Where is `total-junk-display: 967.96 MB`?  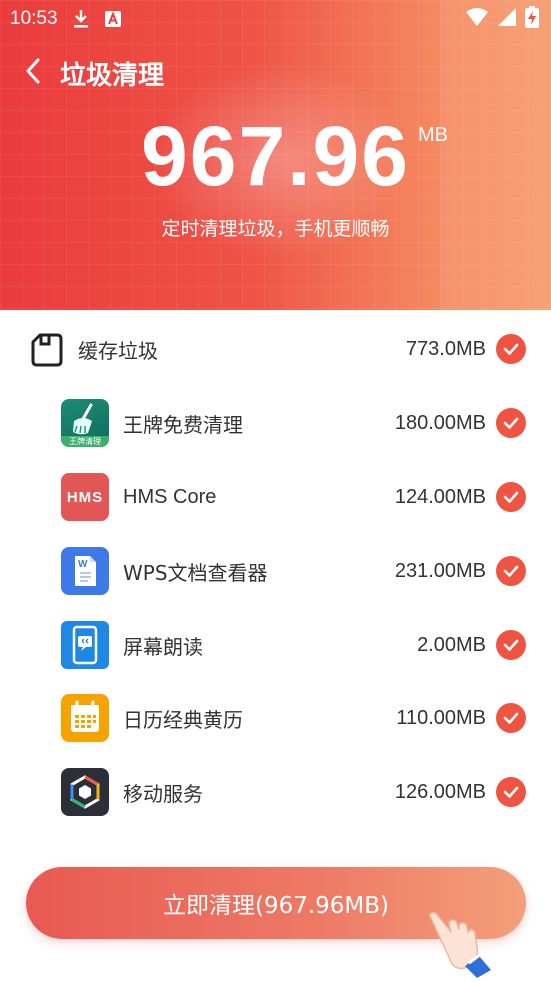 total-junk-display: 967.96 MB is located at coordinates (275, 156).